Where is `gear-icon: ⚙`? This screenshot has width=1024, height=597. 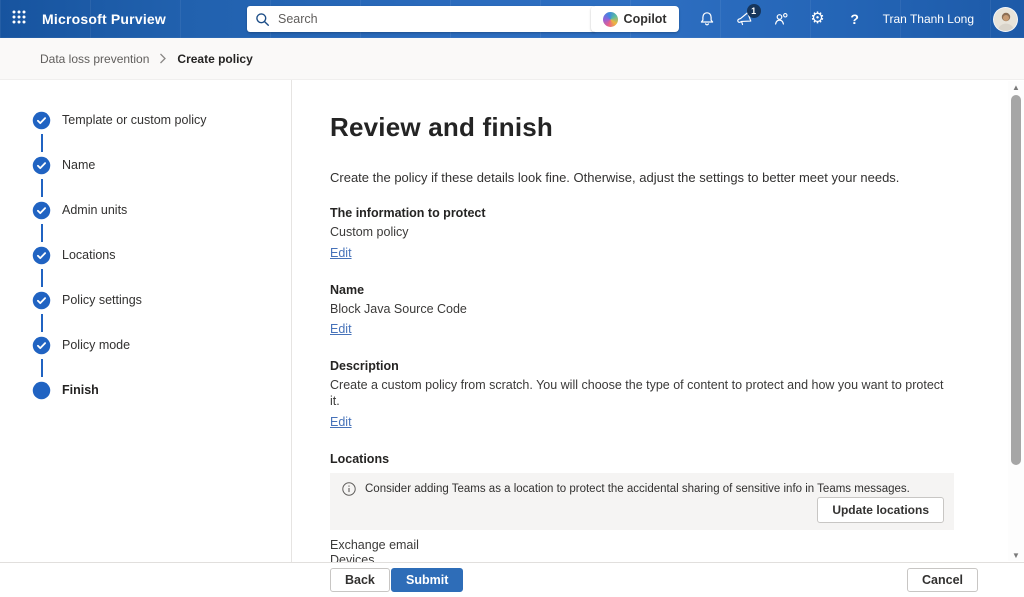 gear-icon: ⚙ is located at coordinates (817, 18).